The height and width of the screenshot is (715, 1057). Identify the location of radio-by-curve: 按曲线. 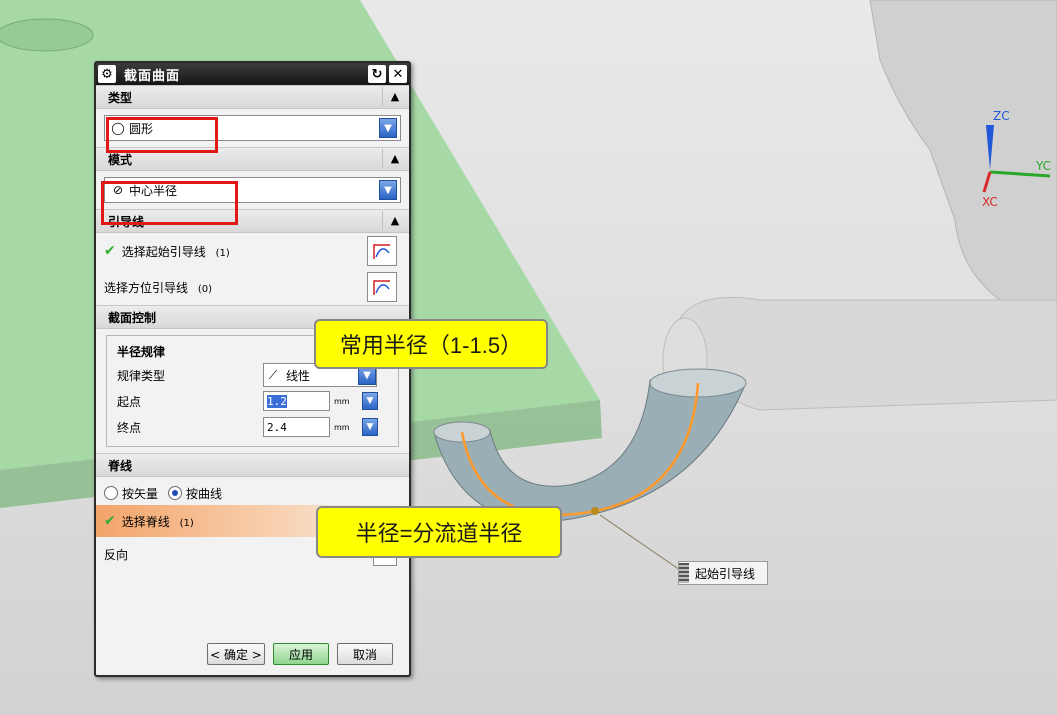
(195, 493).